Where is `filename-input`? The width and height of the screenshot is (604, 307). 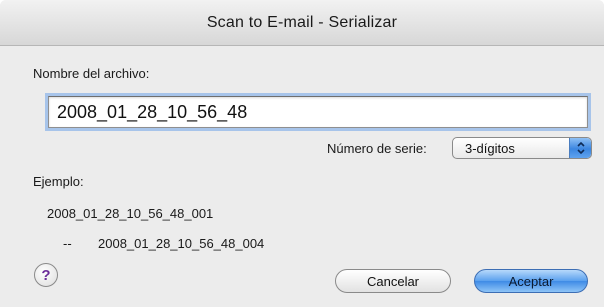 filename-input is located at coordinates (318, 112).